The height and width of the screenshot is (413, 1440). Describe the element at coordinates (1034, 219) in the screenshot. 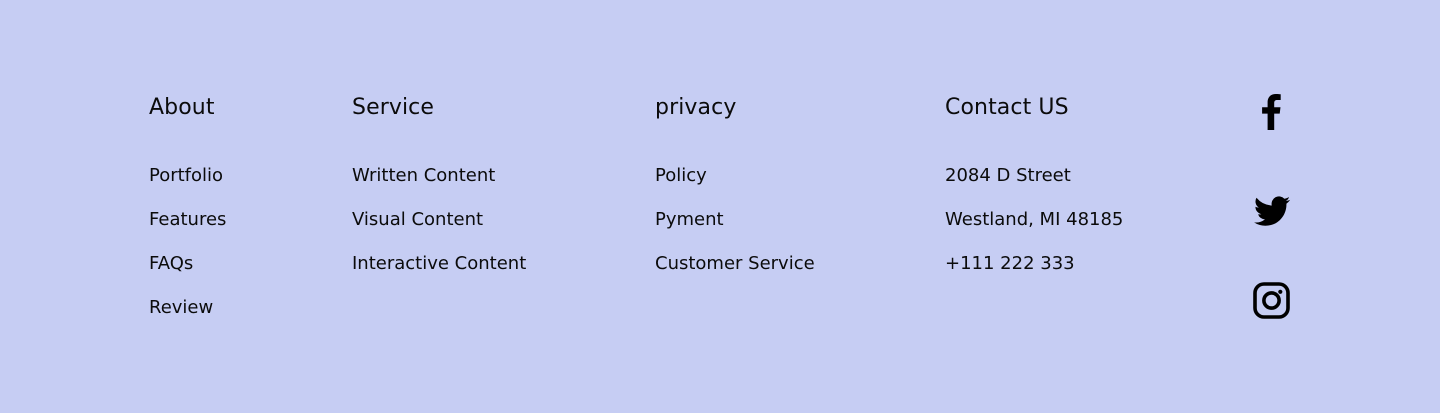

I see `contact-city-address: Westland, MI 48185` at that location.